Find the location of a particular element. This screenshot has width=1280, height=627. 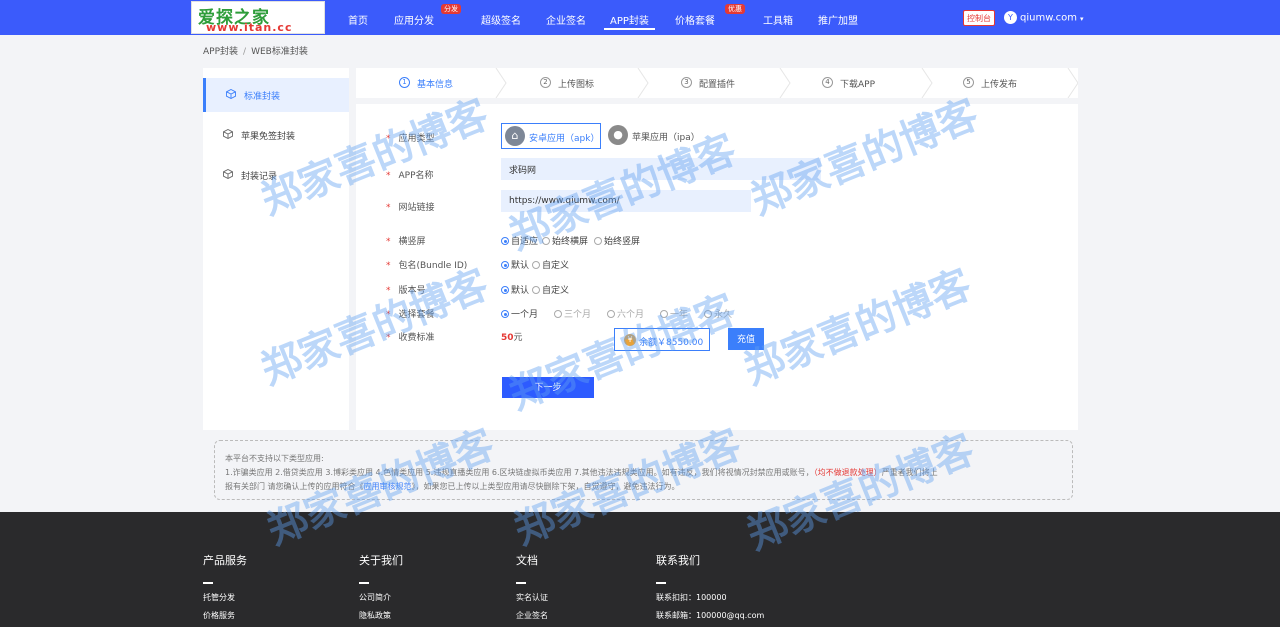

nav-super-sign: 超级签名 is located at coordinates (501, 19).